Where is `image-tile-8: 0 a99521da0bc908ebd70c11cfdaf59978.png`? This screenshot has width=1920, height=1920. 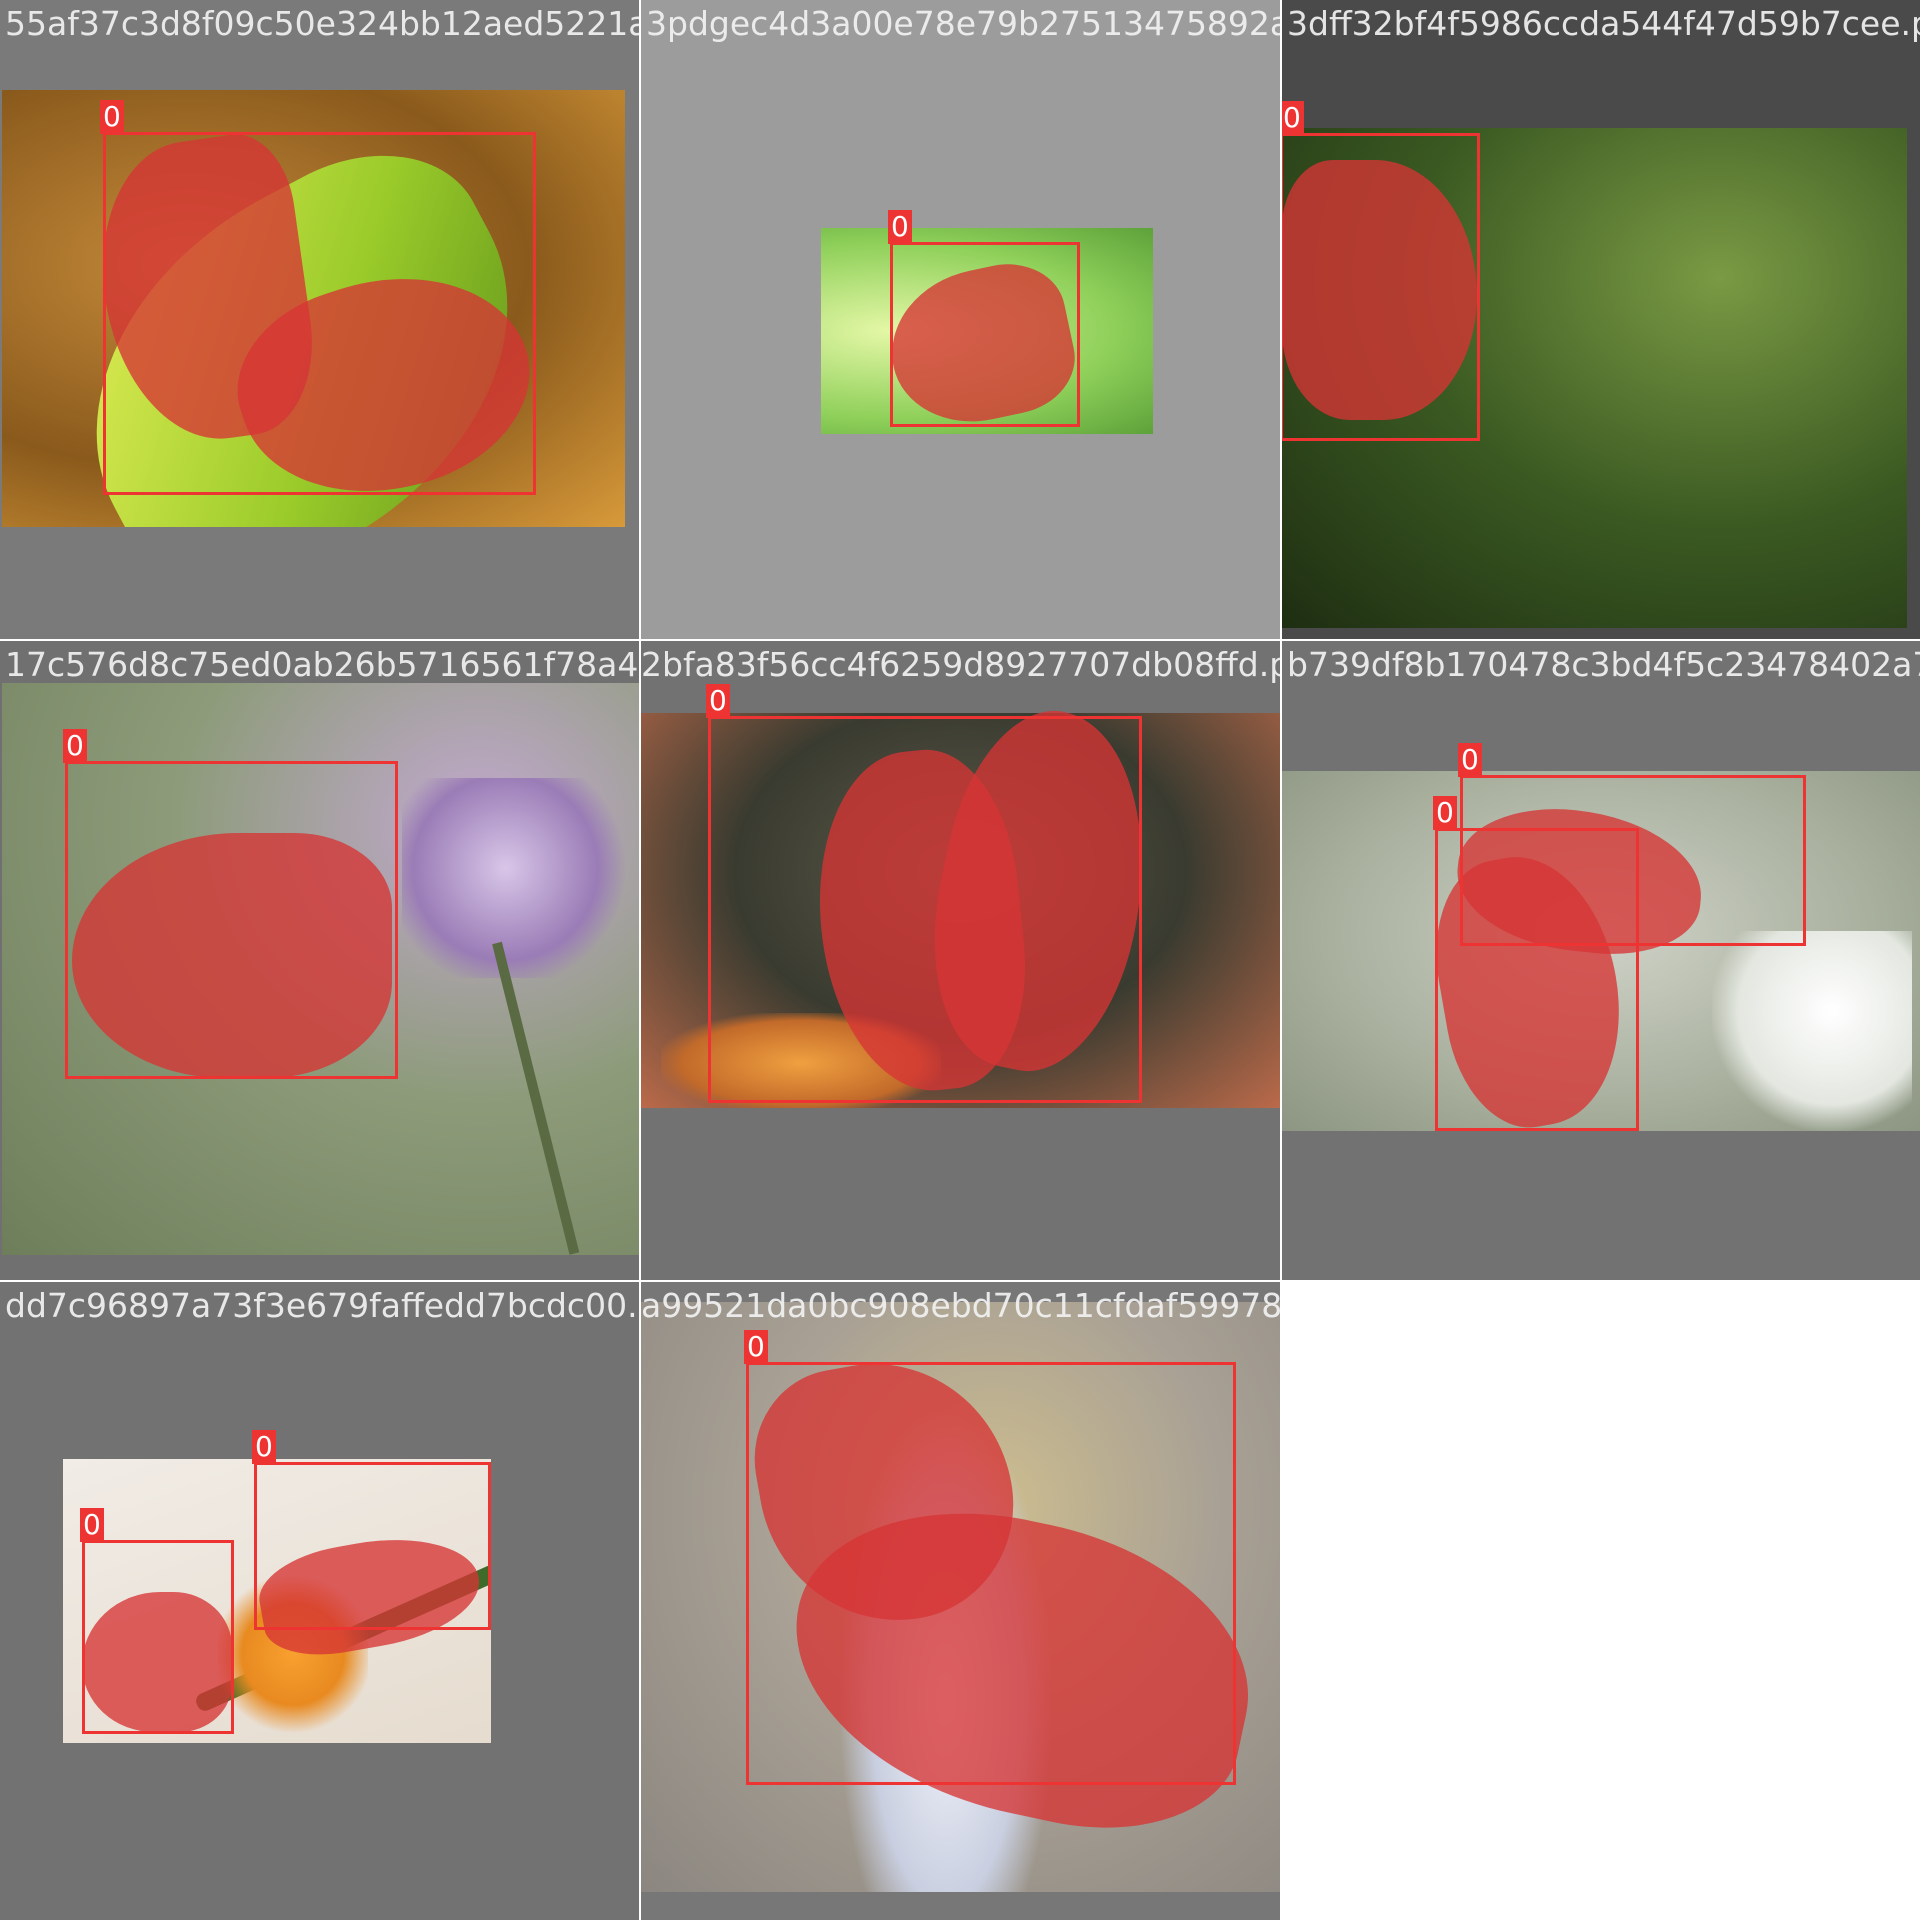 image-tile-8: 0 a99521da0bc908ebd70c11cfdaf59978.png is located at coordinates (960, 1601).